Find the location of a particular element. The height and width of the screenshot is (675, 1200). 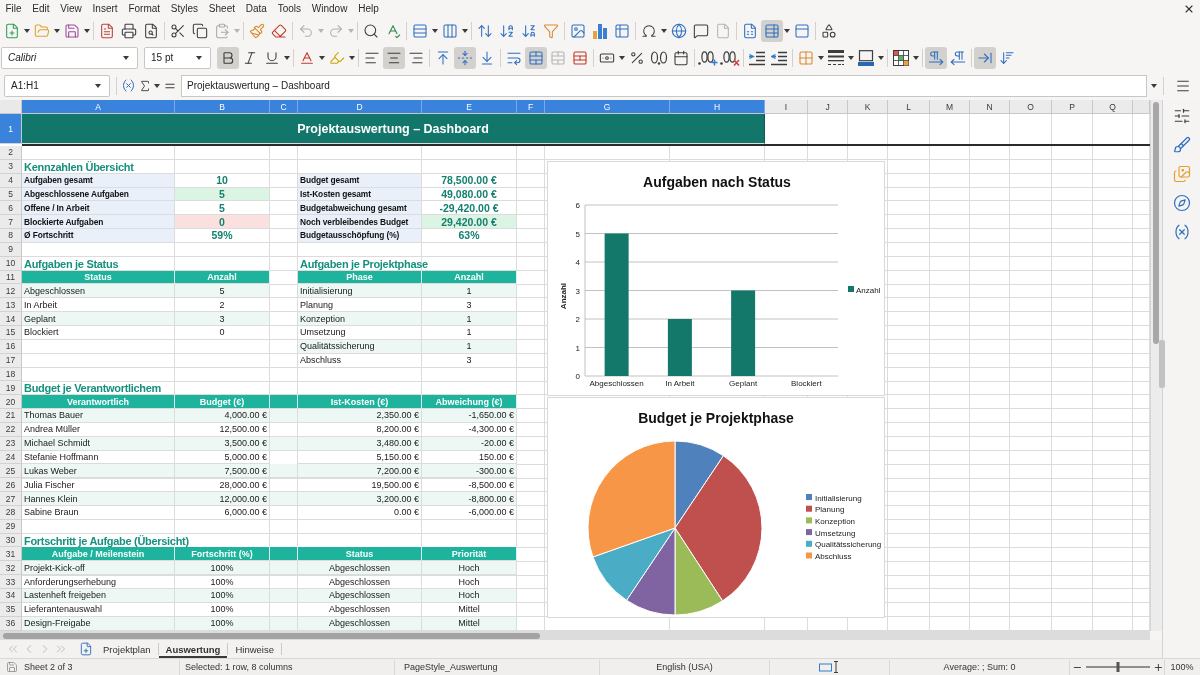

omega-icon is located at coordinates (649, 30).